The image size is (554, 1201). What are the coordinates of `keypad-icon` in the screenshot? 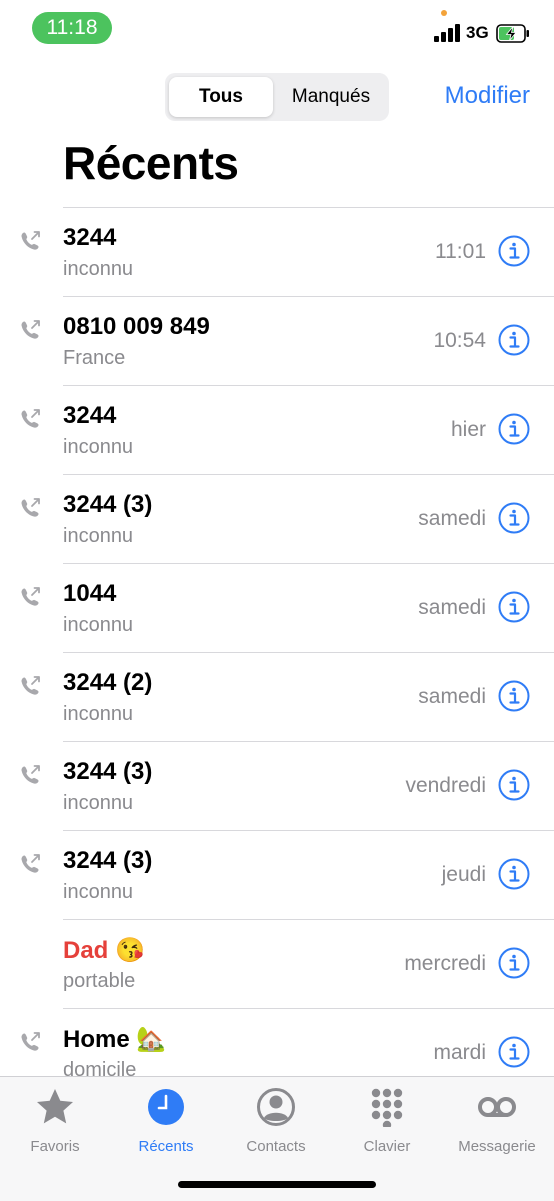 It's located at (387, 1107).